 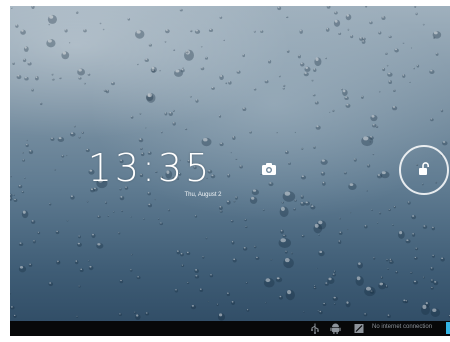 I want to click on connection-status-text: No internet connection, so click(x=402, y=327).